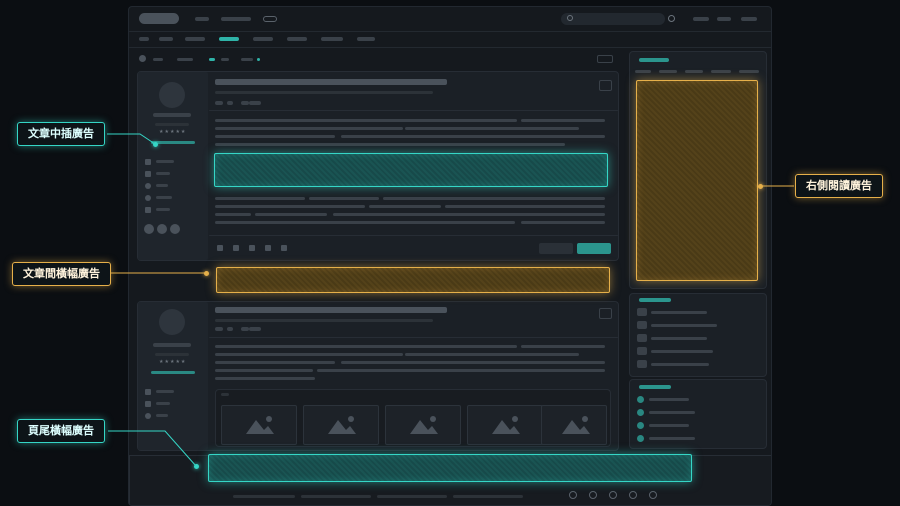 The width and height of the screenshot is (900, 506). Describe the element at coordinates (252, 248) in the screenshot. I see `share-icon` at that location.